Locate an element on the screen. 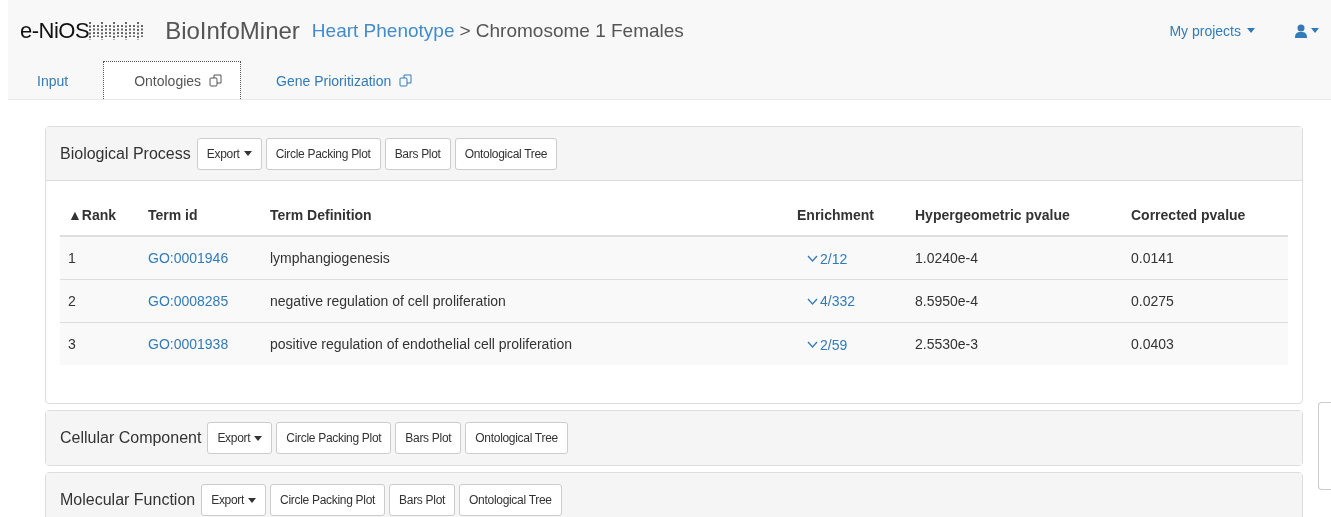 The height and width of the screenshot is (517, 1331). tab: Input is located at coordinates (53, 80).